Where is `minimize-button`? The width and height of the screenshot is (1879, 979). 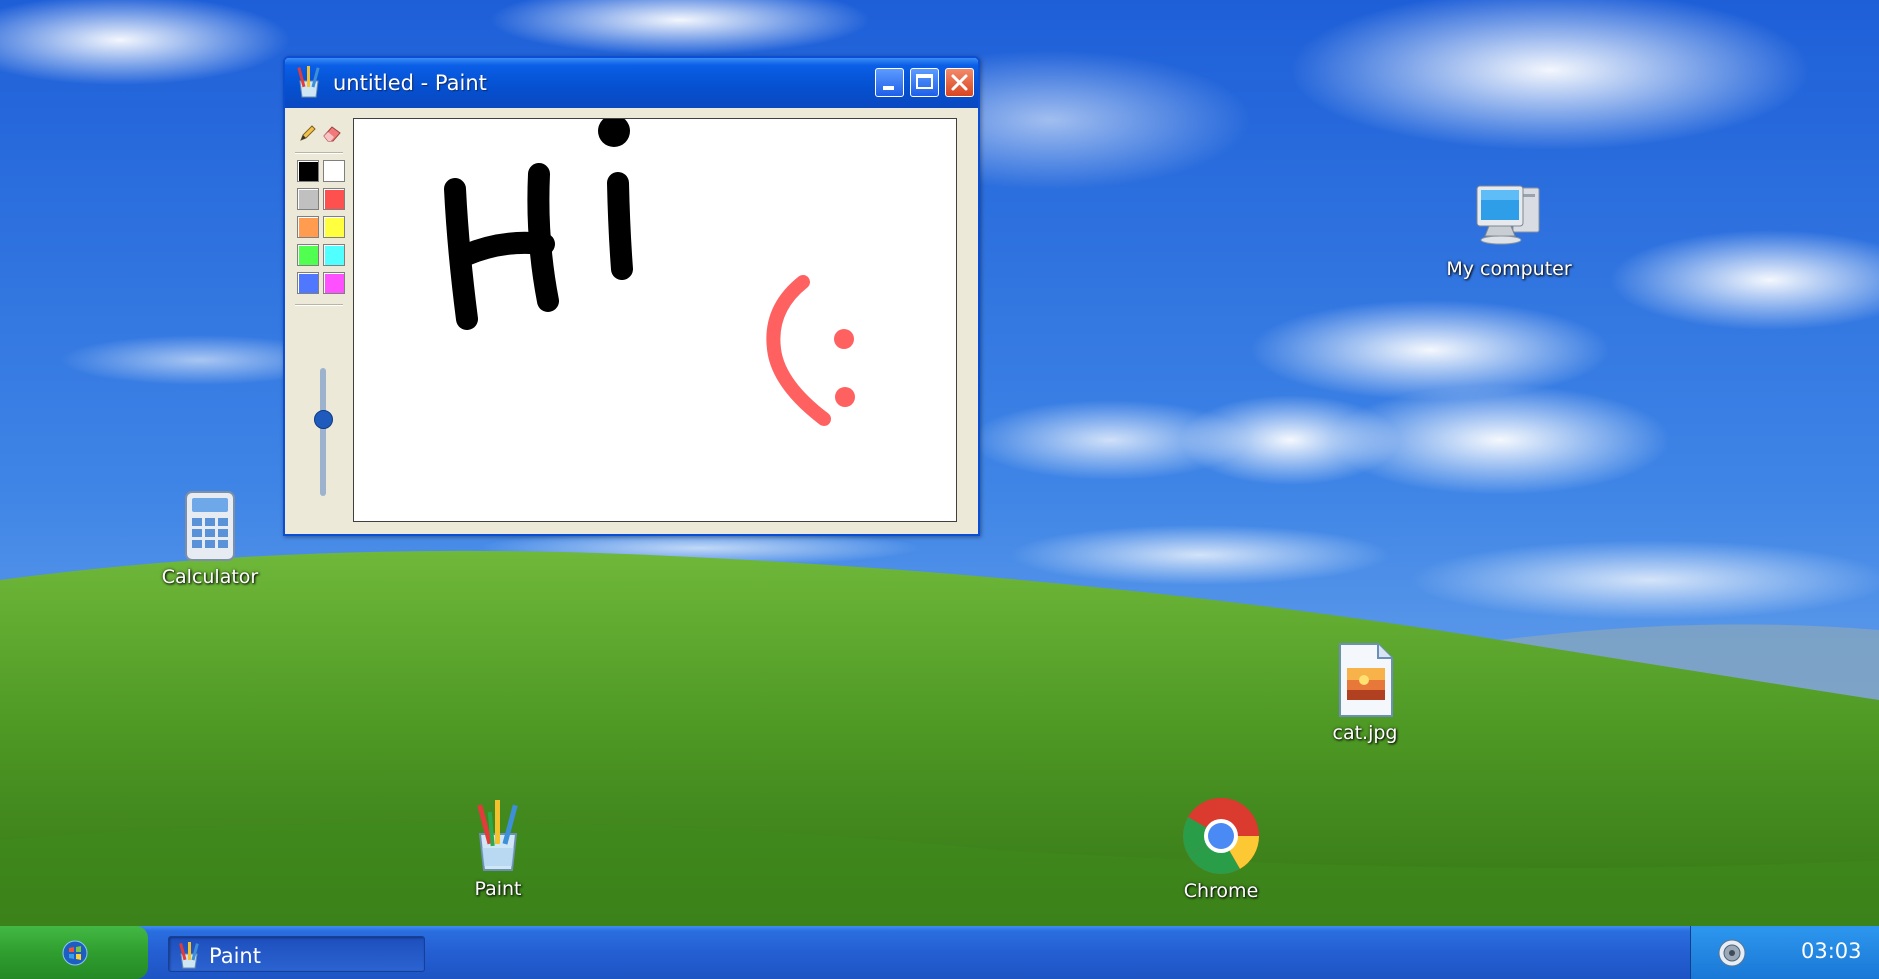
minimize-button is located at coordinates (889, 82).